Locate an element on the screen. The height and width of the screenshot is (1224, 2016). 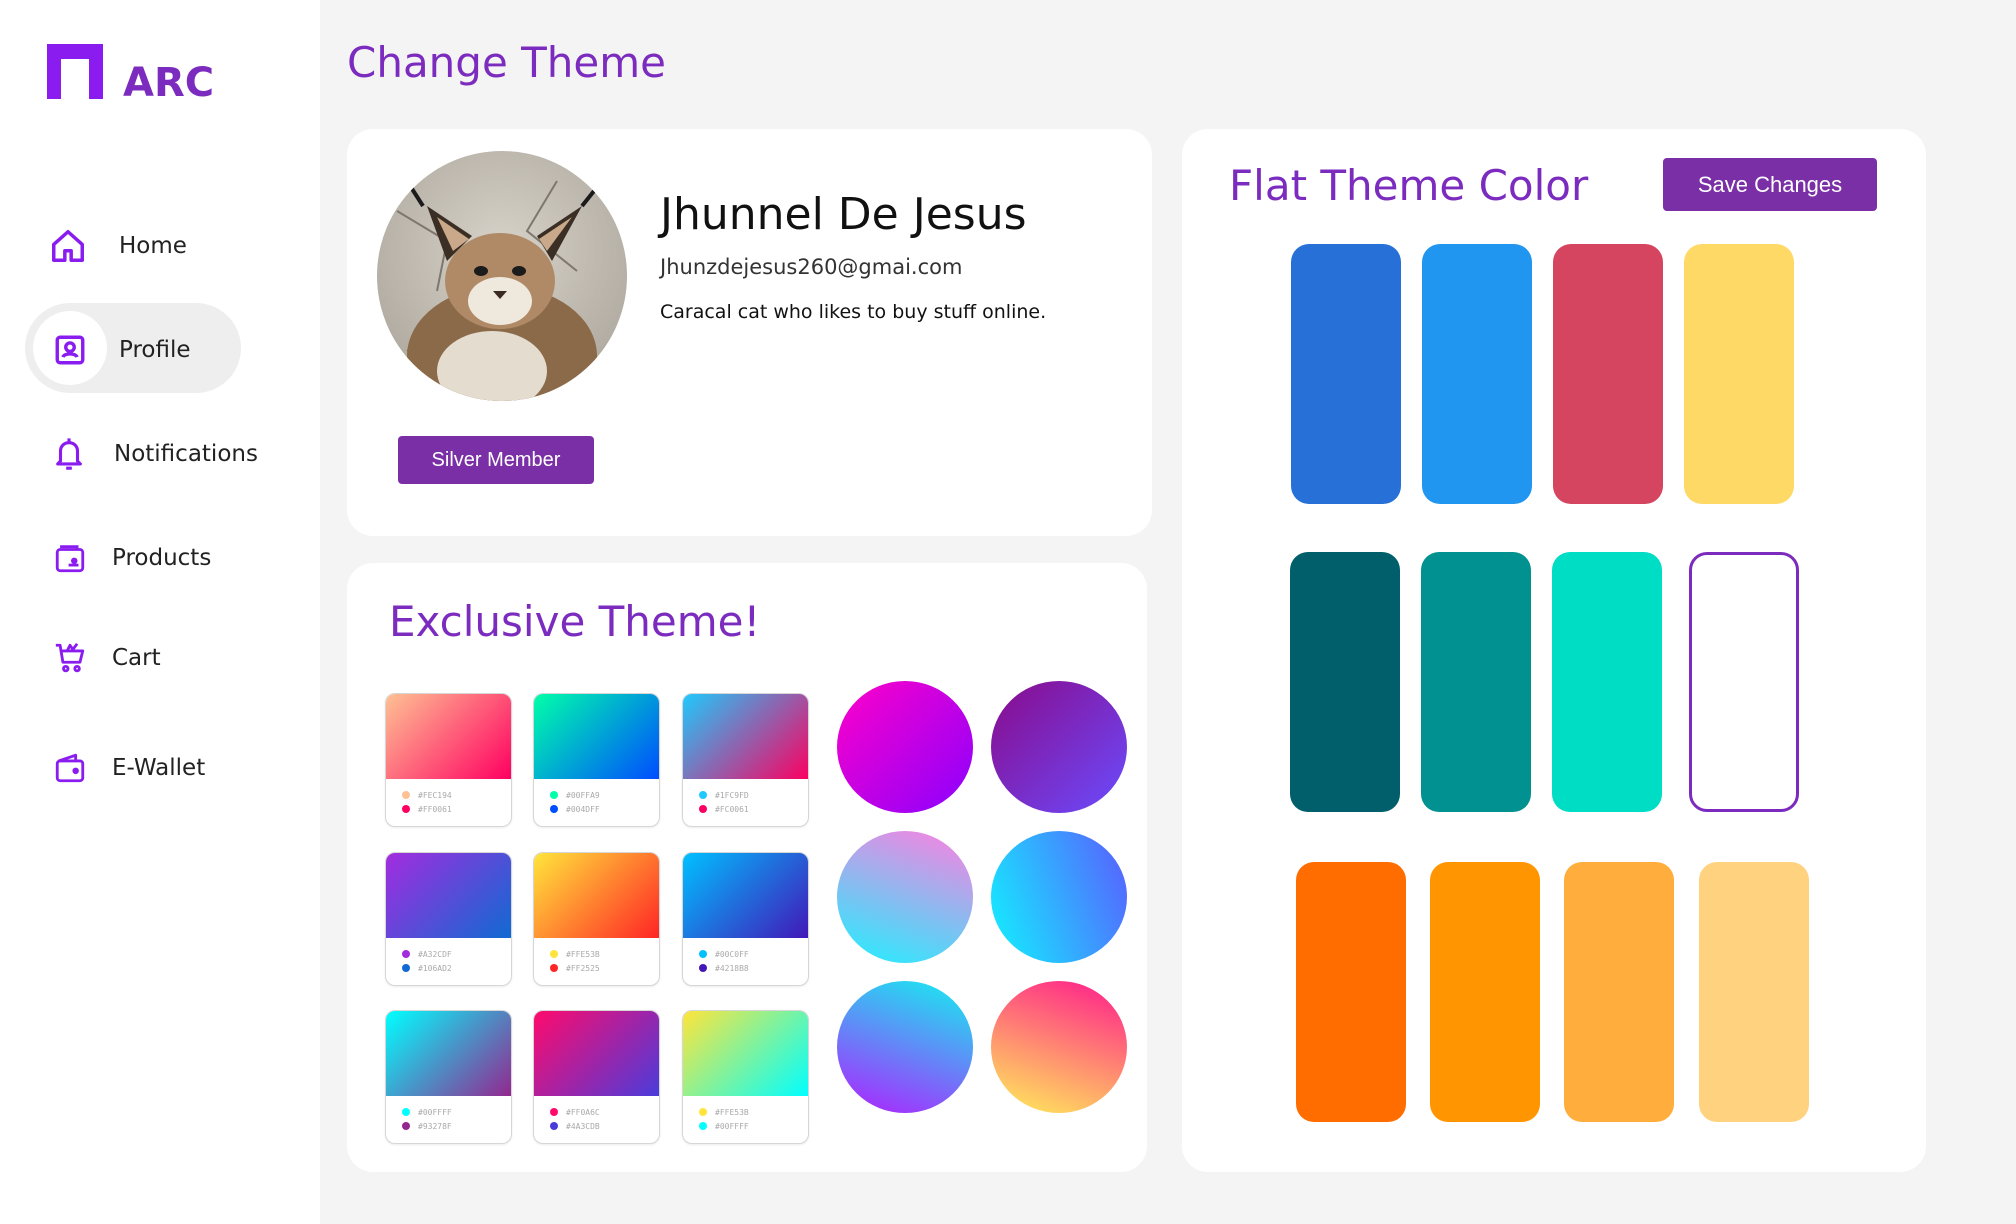
gradient-theme-card: #00FFA9 #004DFF is located at coordinates (596, 760).